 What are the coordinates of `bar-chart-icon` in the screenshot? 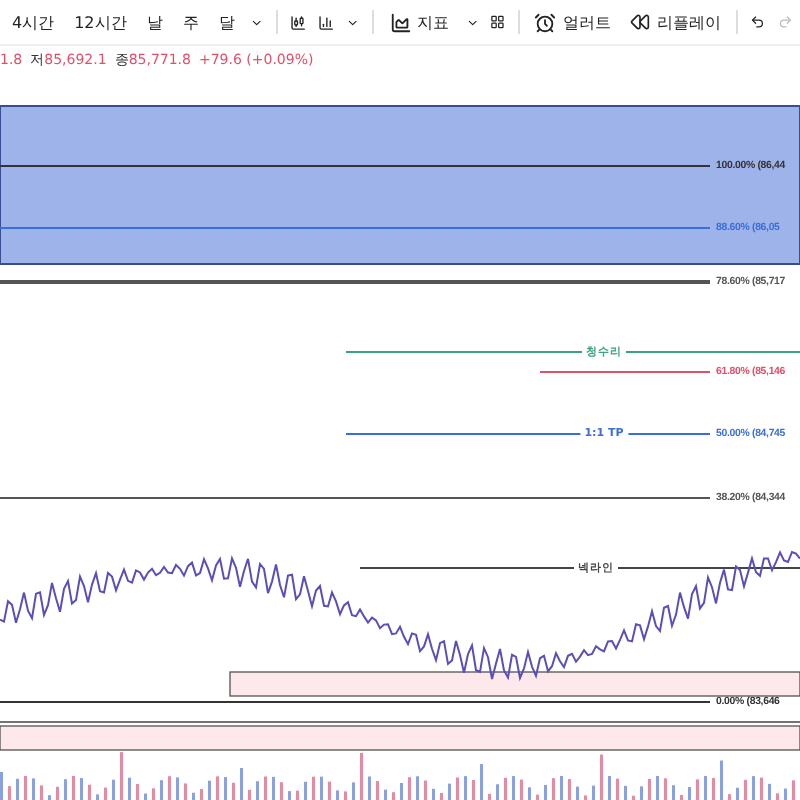 It's located at (326, 22).